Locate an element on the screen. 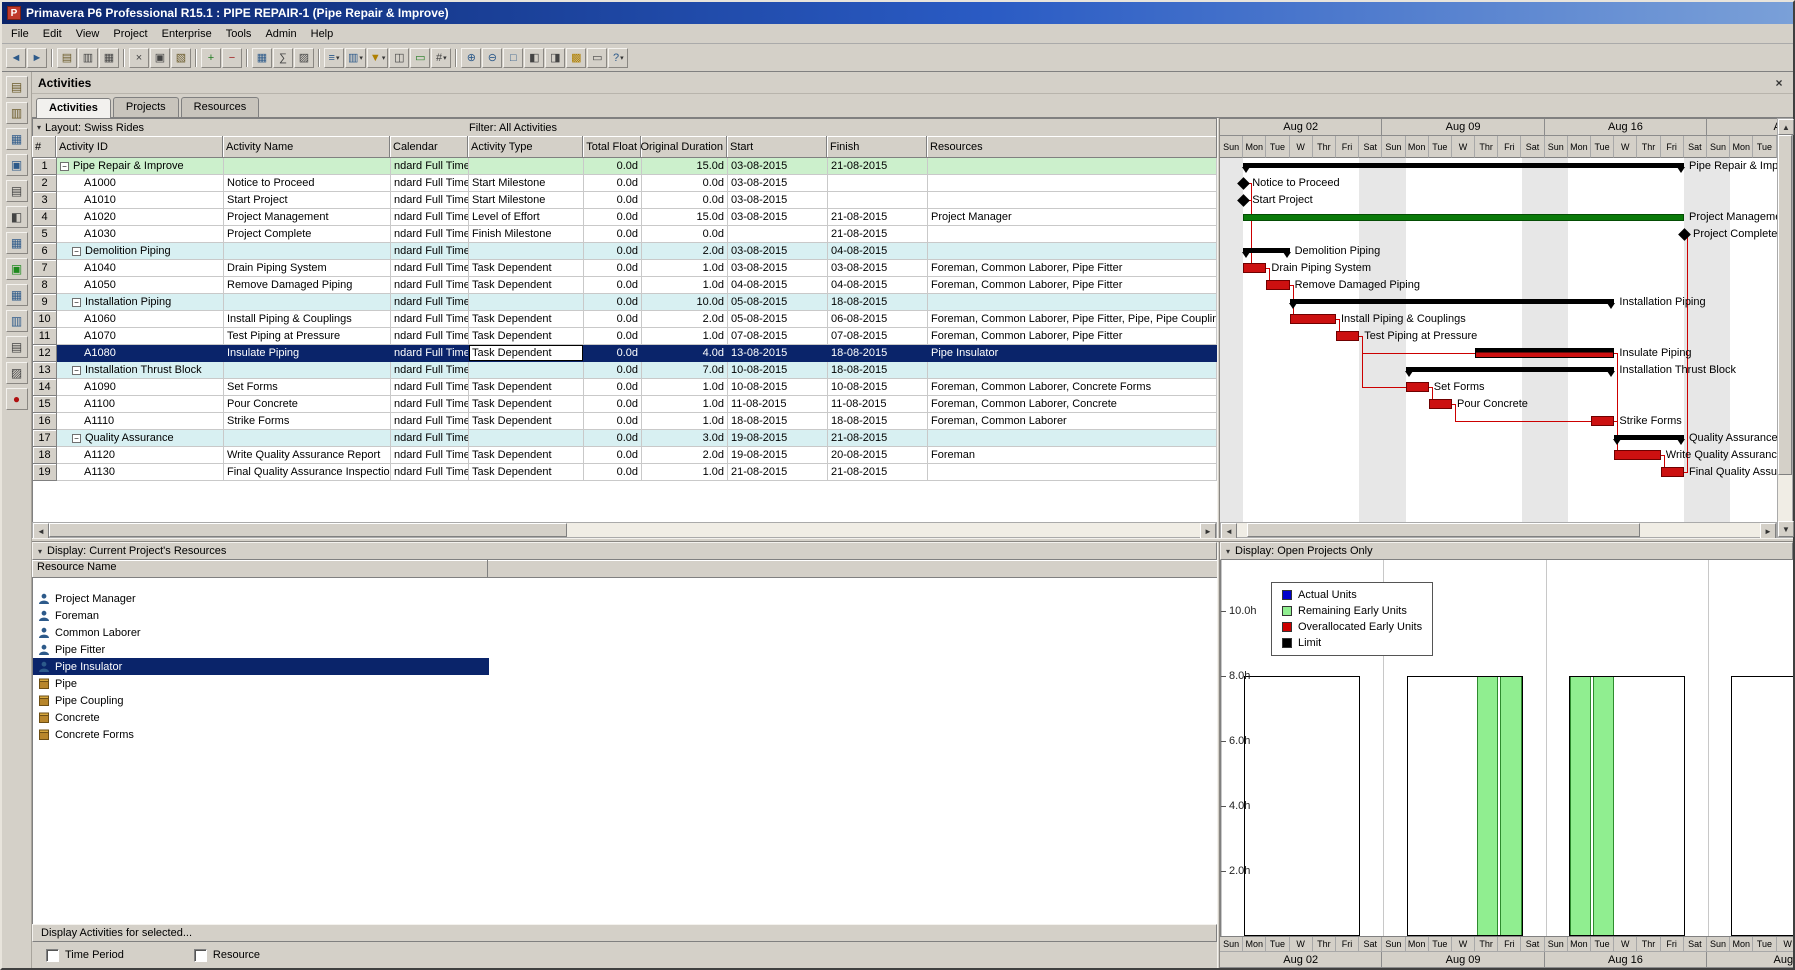 This screenshot has width=1795, height=970. summarize-icon: ∑ is located at coordinates (283, 57).